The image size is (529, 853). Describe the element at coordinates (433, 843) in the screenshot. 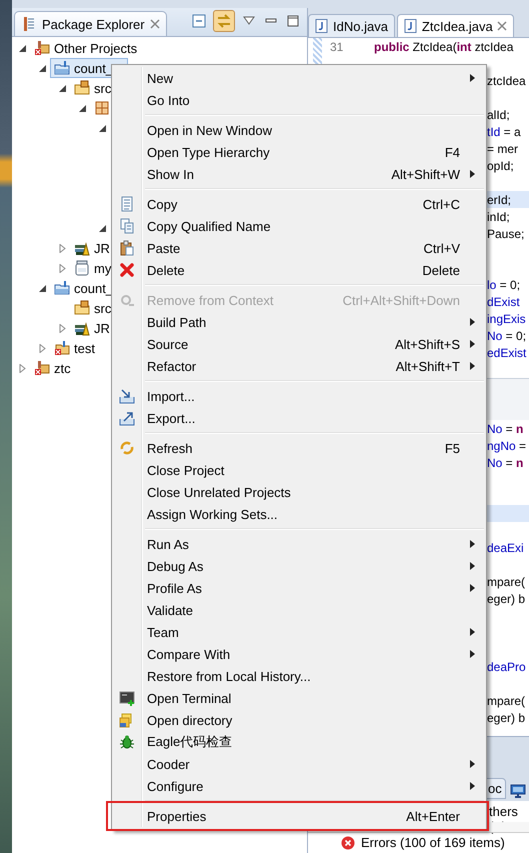

I see `error-group-label: Errors (100 of 169 items)` at that location.